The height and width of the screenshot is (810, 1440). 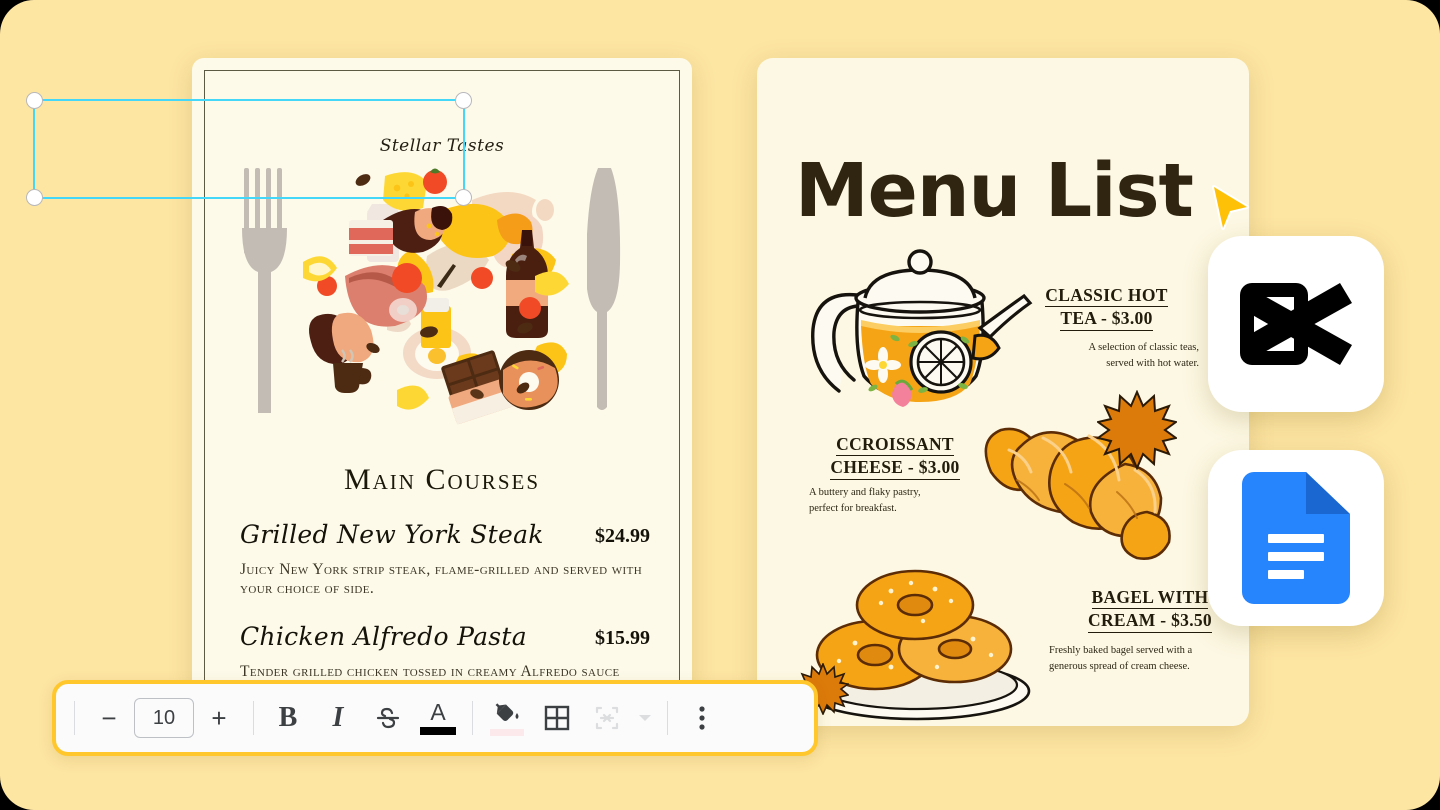 I want to click on text-selection-box, so click(x=249, y=149).